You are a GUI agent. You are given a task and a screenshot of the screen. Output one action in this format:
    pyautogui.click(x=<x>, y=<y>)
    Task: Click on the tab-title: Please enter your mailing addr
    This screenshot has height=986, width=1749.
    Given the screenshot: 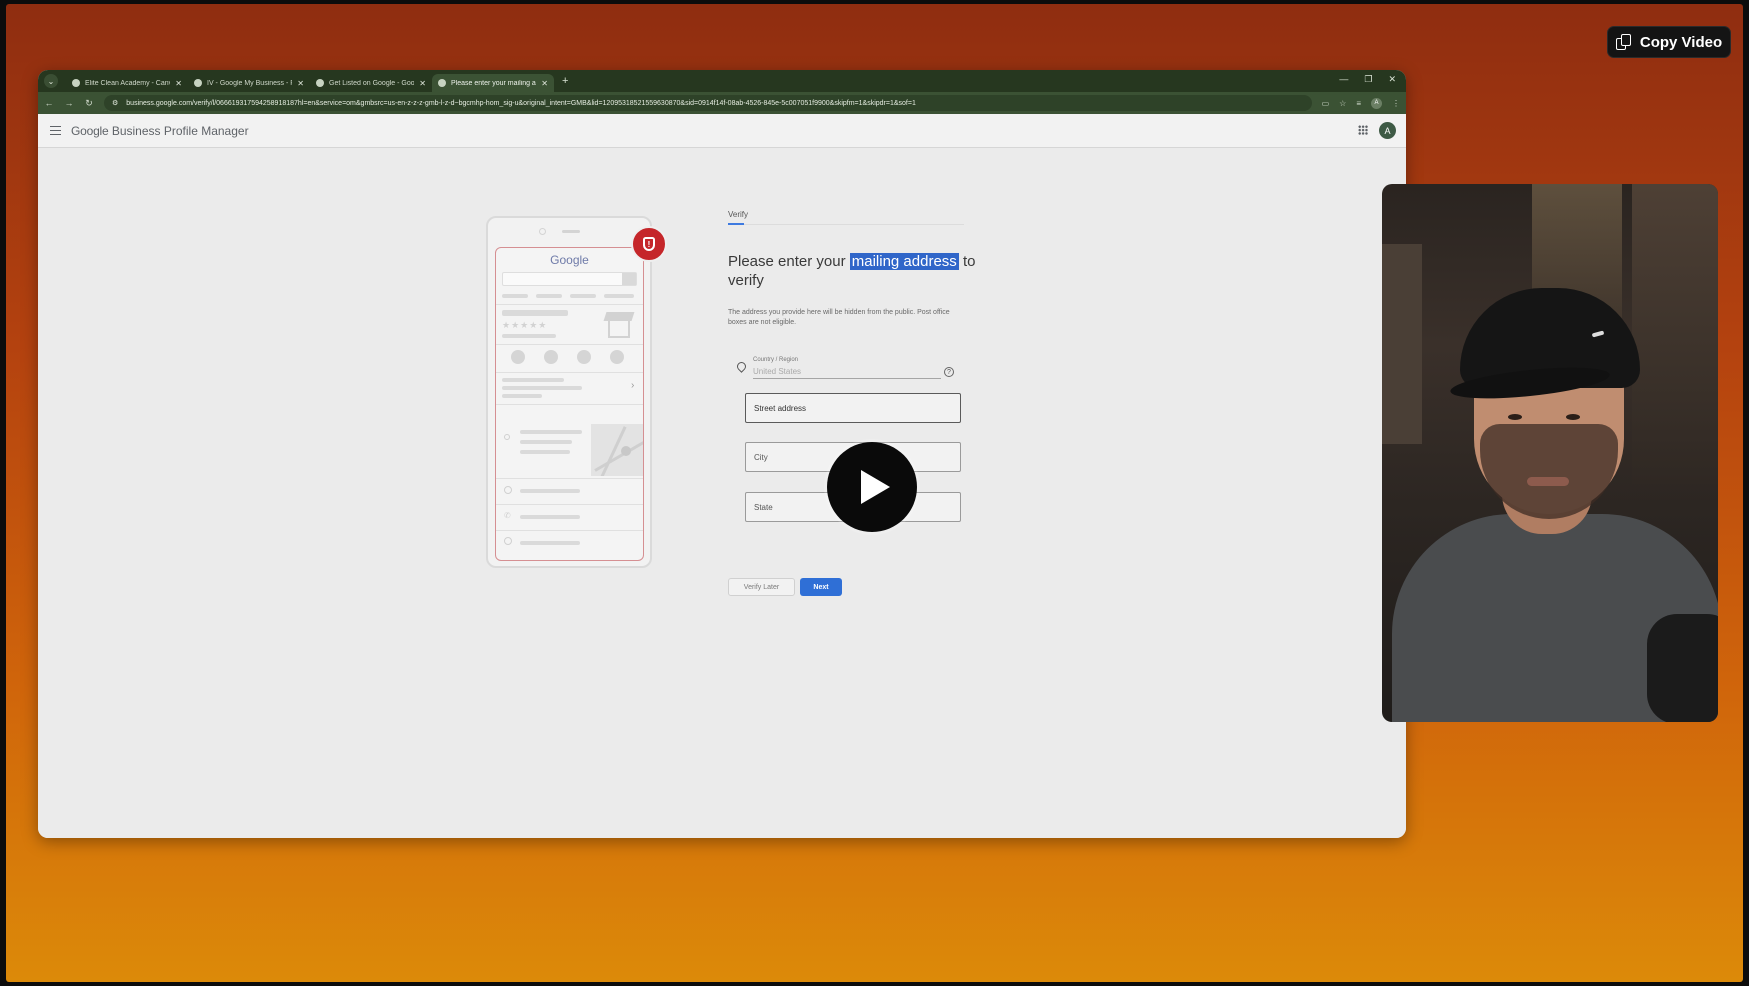 What is the action you would take?
    pyautogui.click(x=493, y=83)
    